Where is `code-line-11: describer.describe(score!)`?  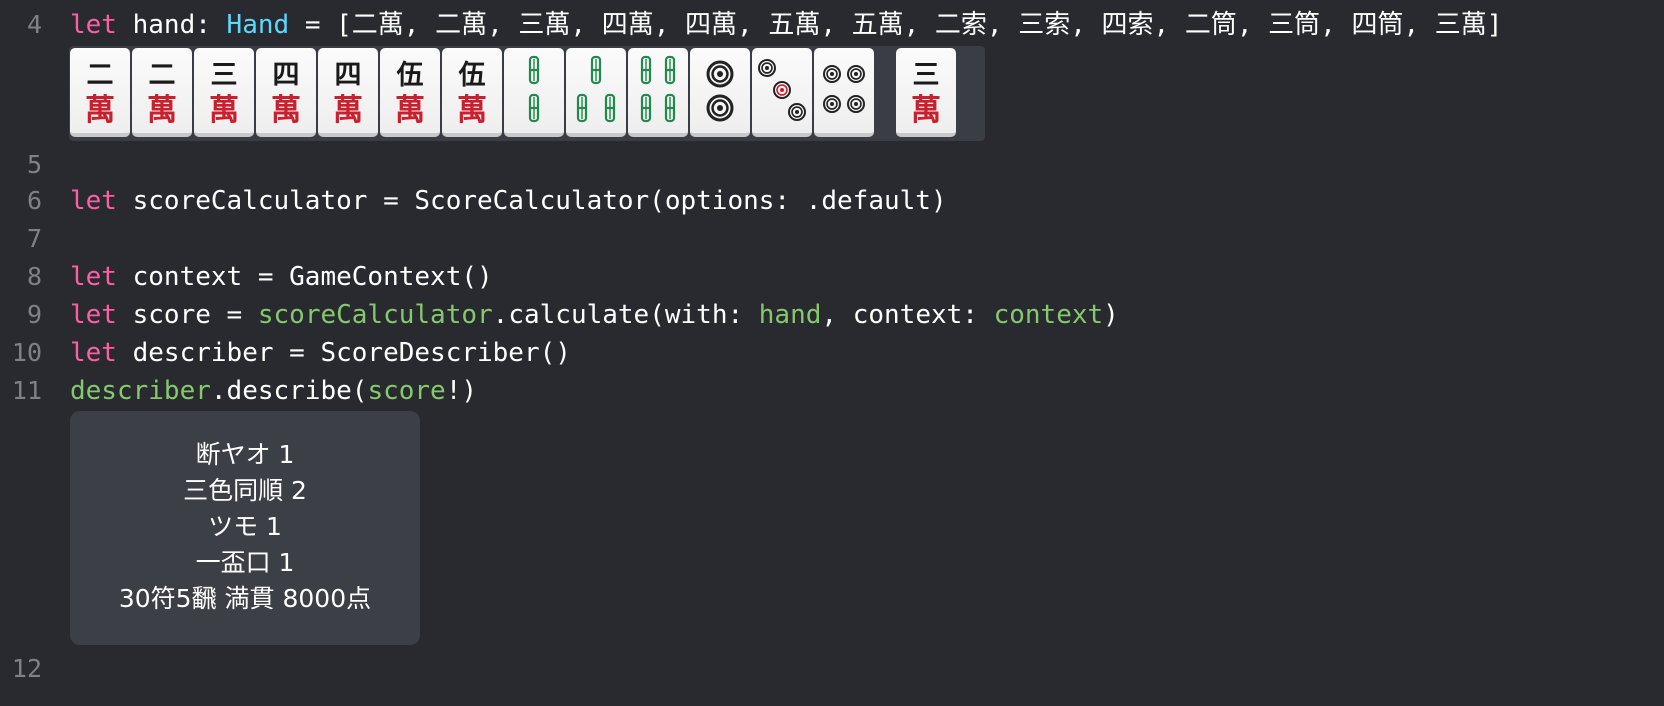
code-line-11: describer.describe(score!) is located at coordinates (273, 391).